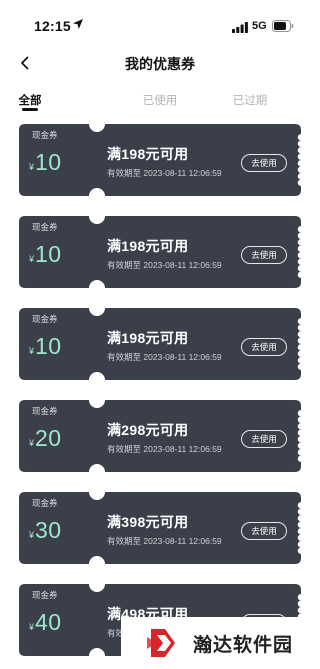 Image resolution: width=320 pixels, height=669 pixels. I want to click on location-arrow-icon, so click(78, 24).